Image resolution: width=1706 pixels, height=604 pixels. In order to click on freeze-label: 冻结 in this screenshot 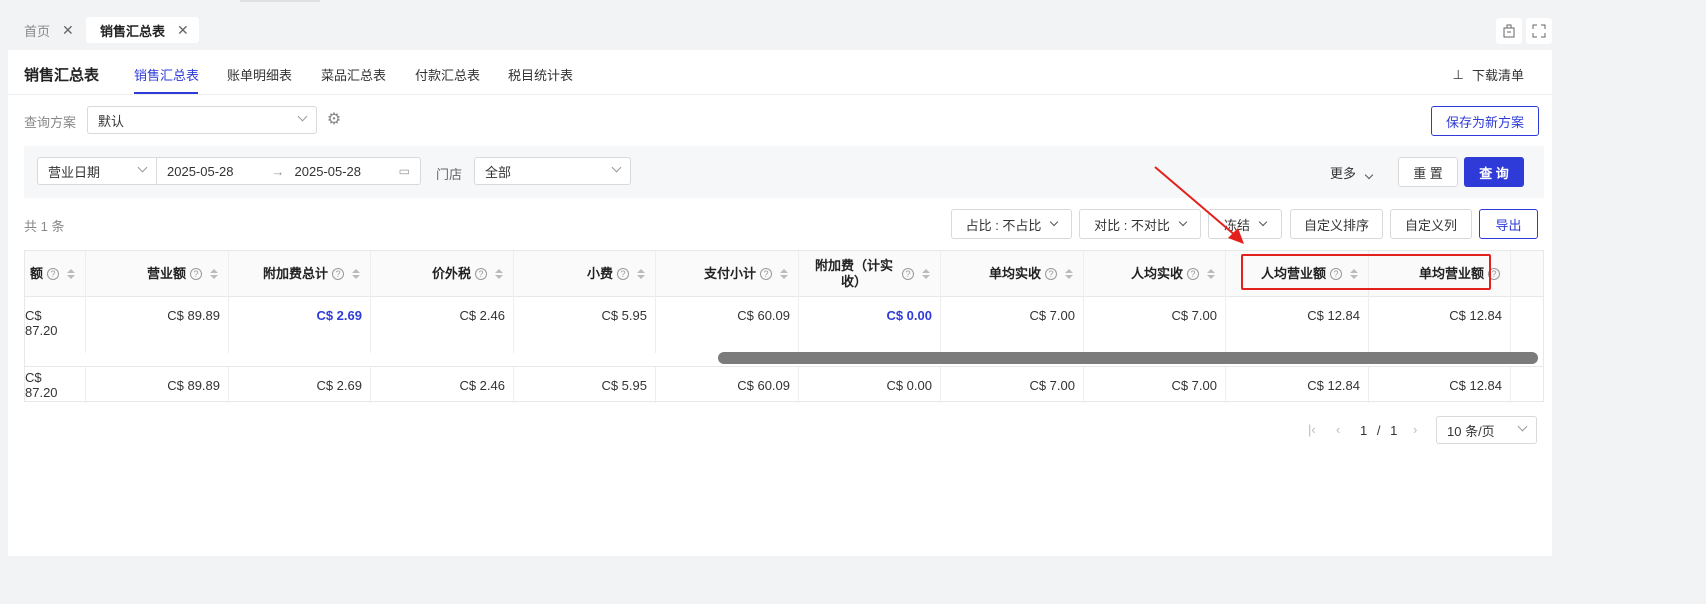, I will do `click(1236, 225)`.